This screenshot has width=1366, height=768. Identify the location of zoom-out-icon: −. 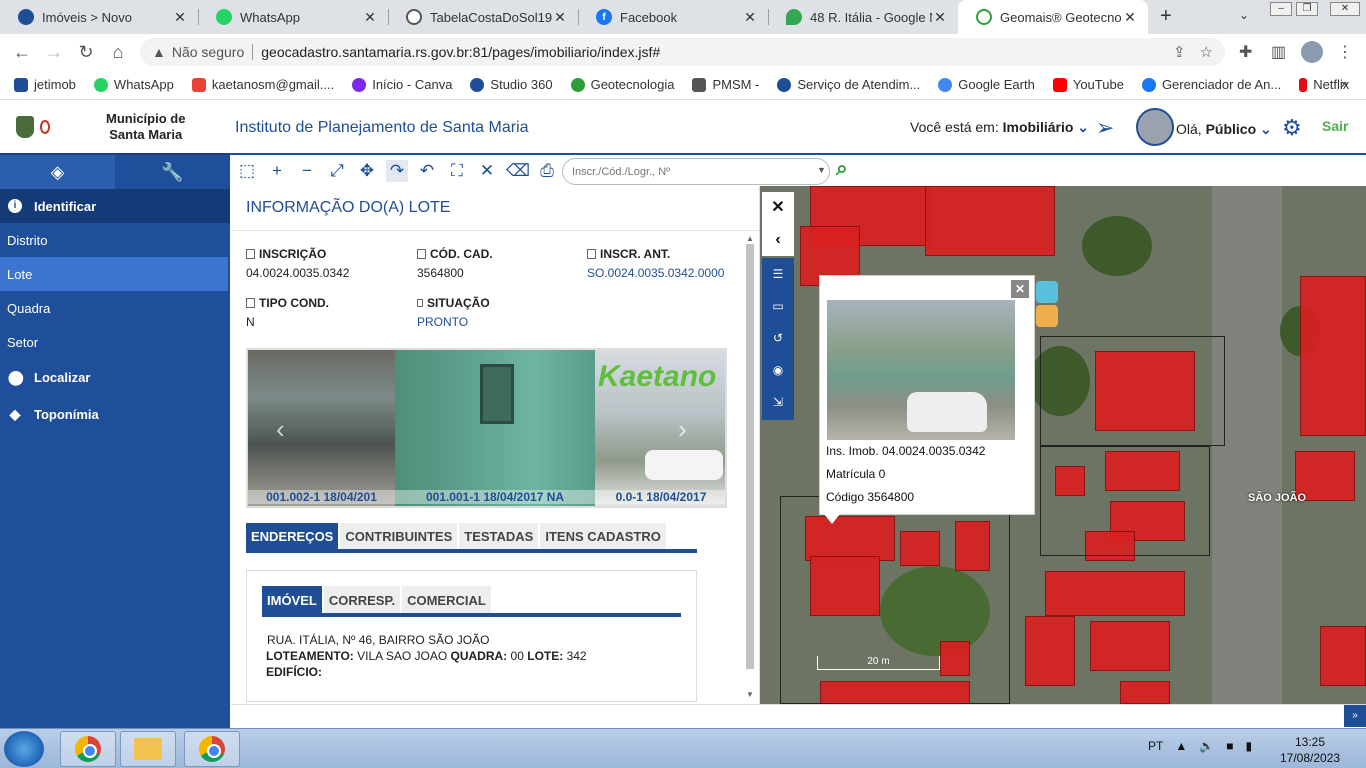
(307, 171).